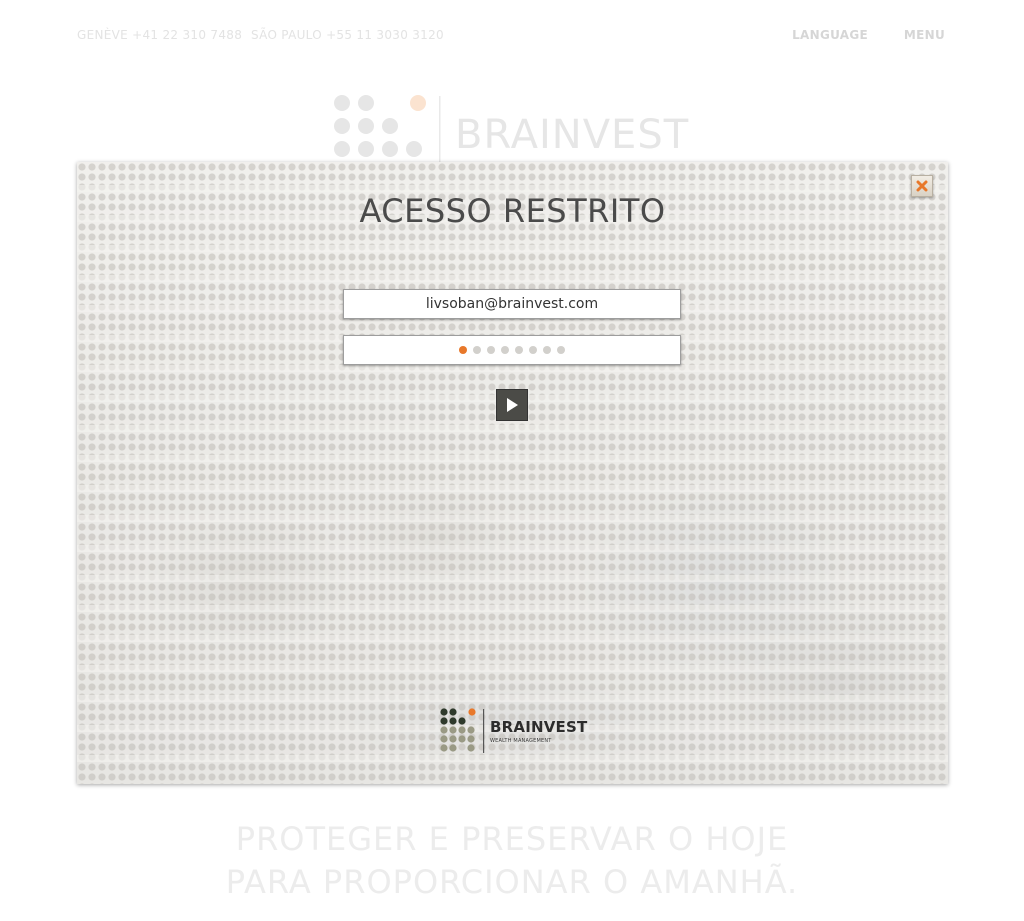  Describe the element at coordinates (159, 35) in the screenshot. I see `contact-geneva: GENÈVE +41 22 310 7488` at that location.